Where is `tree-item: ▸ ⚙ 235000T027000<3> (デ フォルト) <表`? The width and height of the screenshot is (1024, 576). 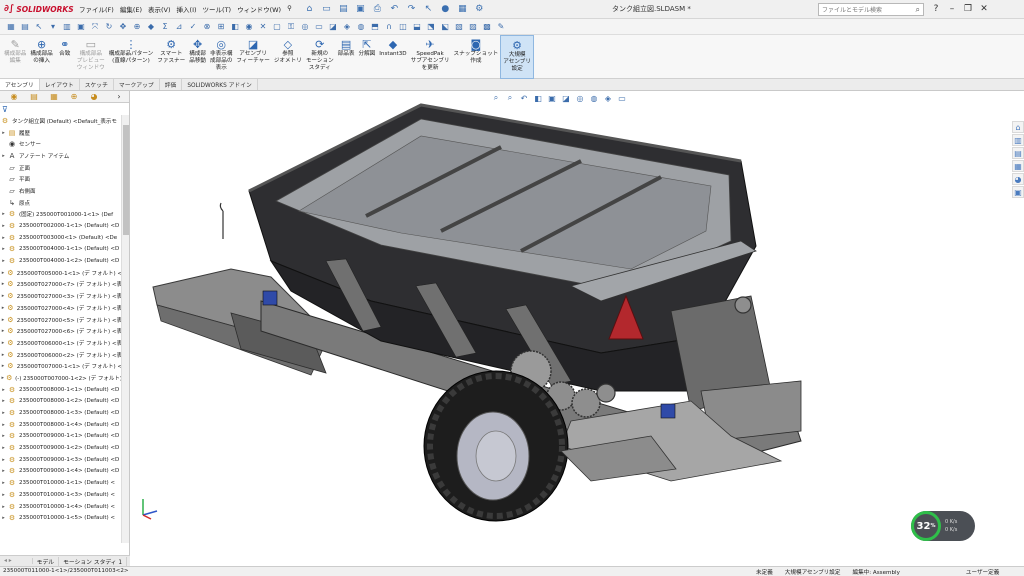
tree-item: ▸ ⚙ 235000T027000<3> (デ フォルト) <表 is located at coordinates (61, 296).